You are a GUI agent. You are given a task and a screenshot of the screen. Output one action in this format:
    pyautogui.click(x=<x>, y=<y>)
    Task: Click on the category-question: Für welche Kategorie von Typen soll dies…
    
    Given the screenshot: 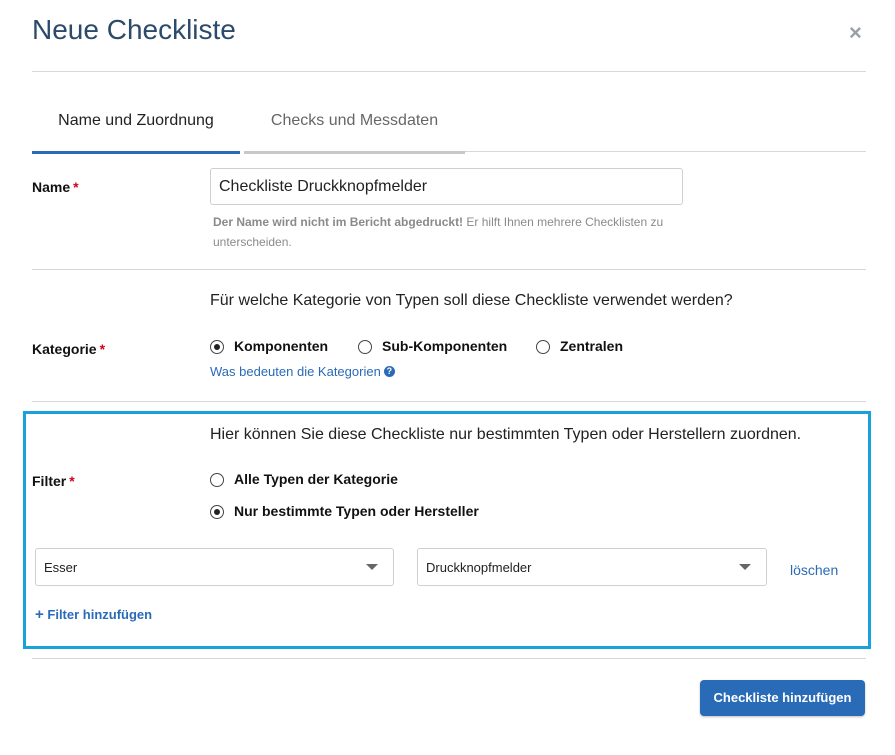 What is the action you would take?
    pyautogui.click(x=471, y=300)
    